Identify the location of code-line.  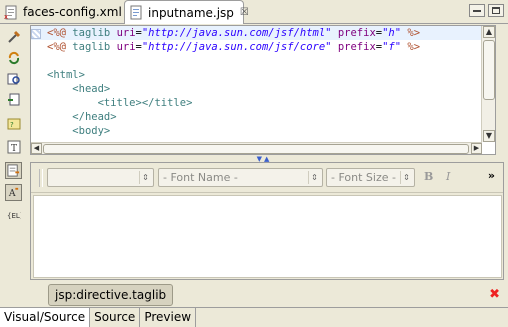
(256, 61).